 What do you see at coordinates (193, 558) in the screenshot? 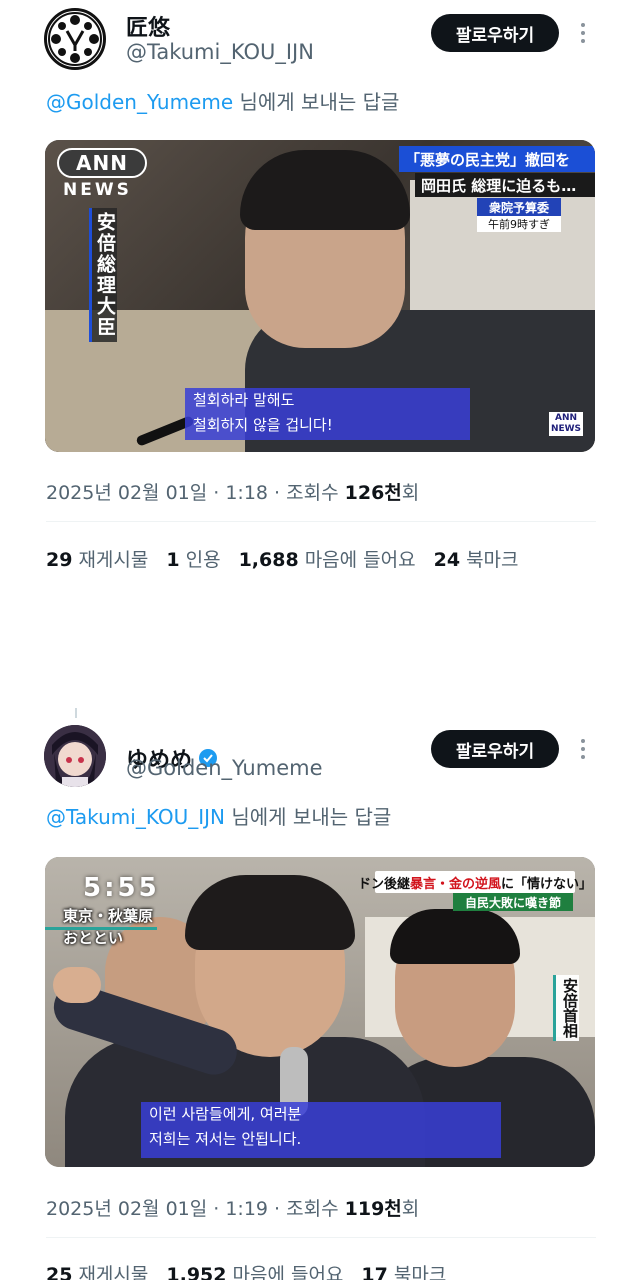
I see `quotes-stat: 1 인용` at bounding box center [193, 558].